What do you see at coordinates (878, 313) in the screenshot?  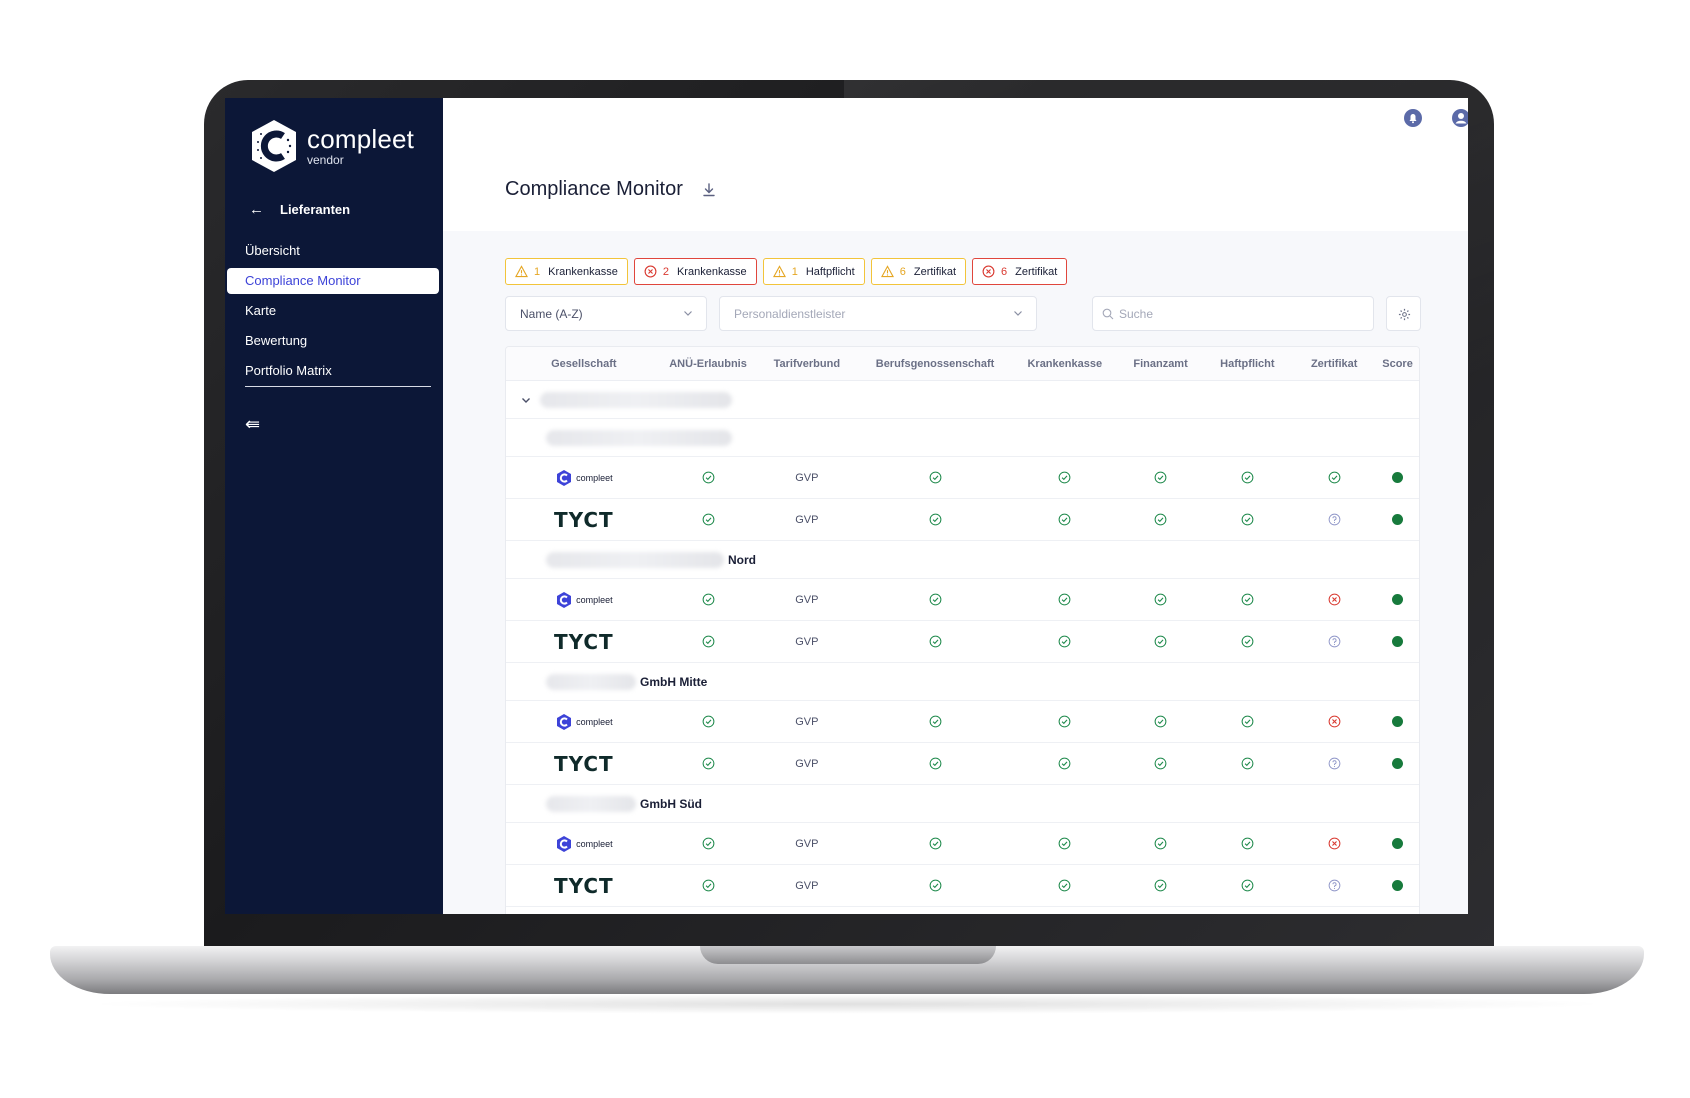 I see `provider-select: Personaldienstleister` at bounding box center [878, 313].